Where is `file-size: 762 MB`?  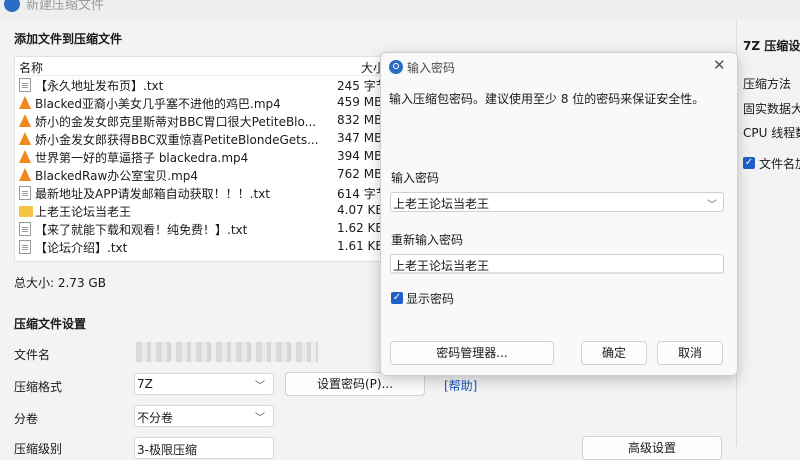 file-size: 762 MB is located at coordinates (360, 174).